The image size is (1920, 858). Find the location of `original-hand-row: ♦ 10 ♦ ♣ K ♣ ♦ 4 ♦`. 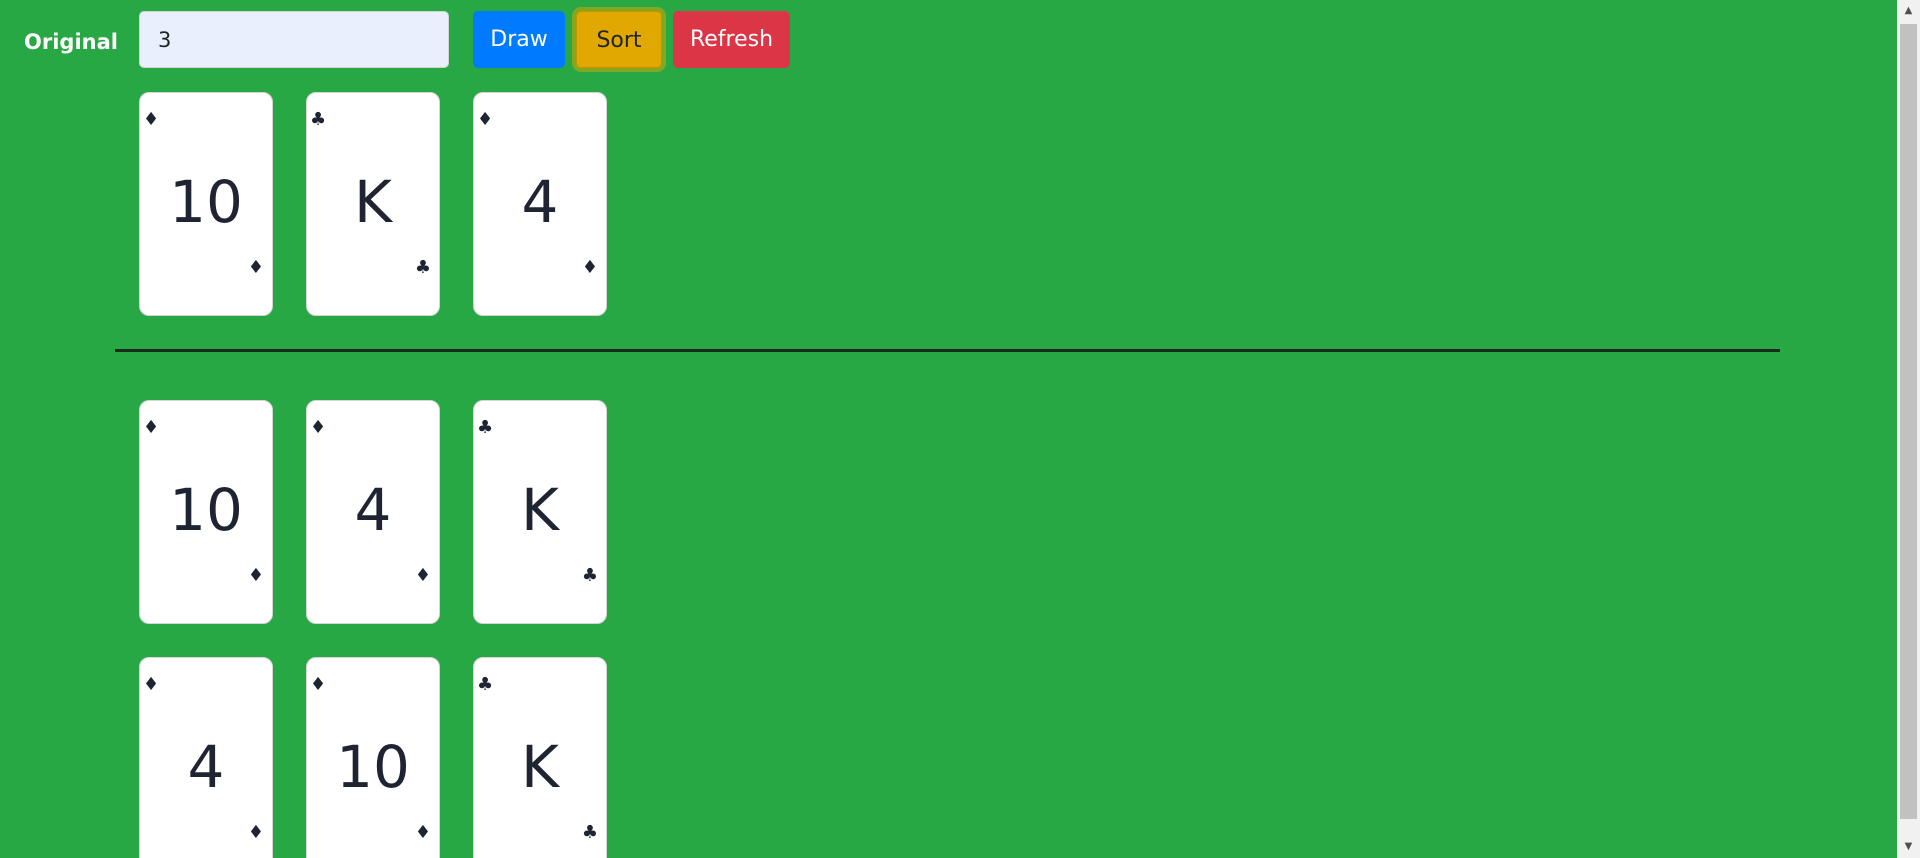

original-hand-row: ♦ 10 ♦ ♣ K ♣ ♦ 4 ♦ is located at coordinates (374, 204).